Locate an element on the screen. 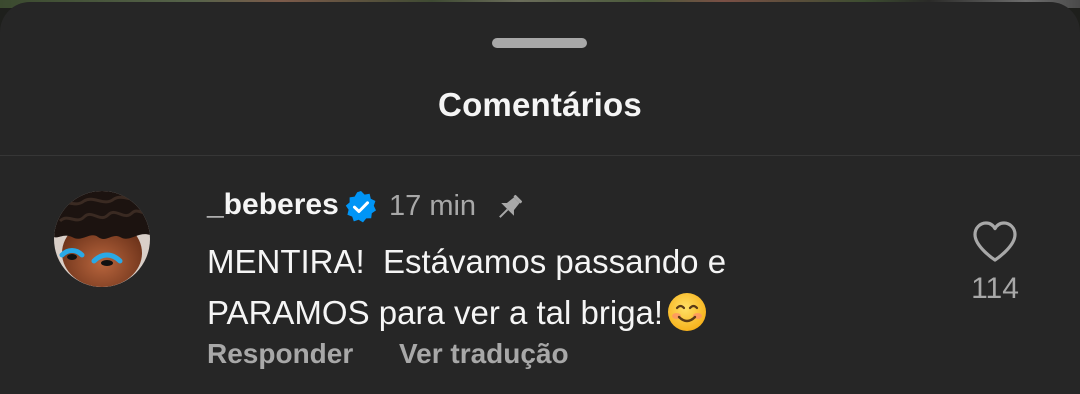 Image resolution: width=1080 pixels, height=394 pixels. avatar-image is located at coordinates (102, 239).